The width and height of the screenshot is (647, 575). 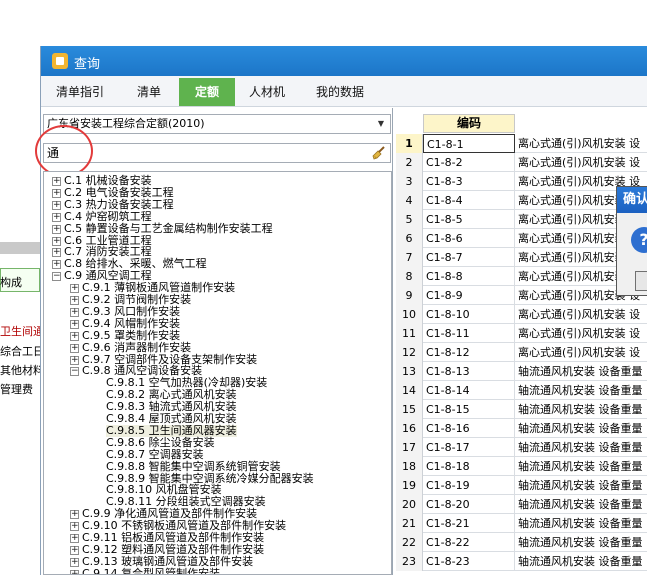 I want to click on chevron-down-icon: ▼, so click(x=381, y=124).